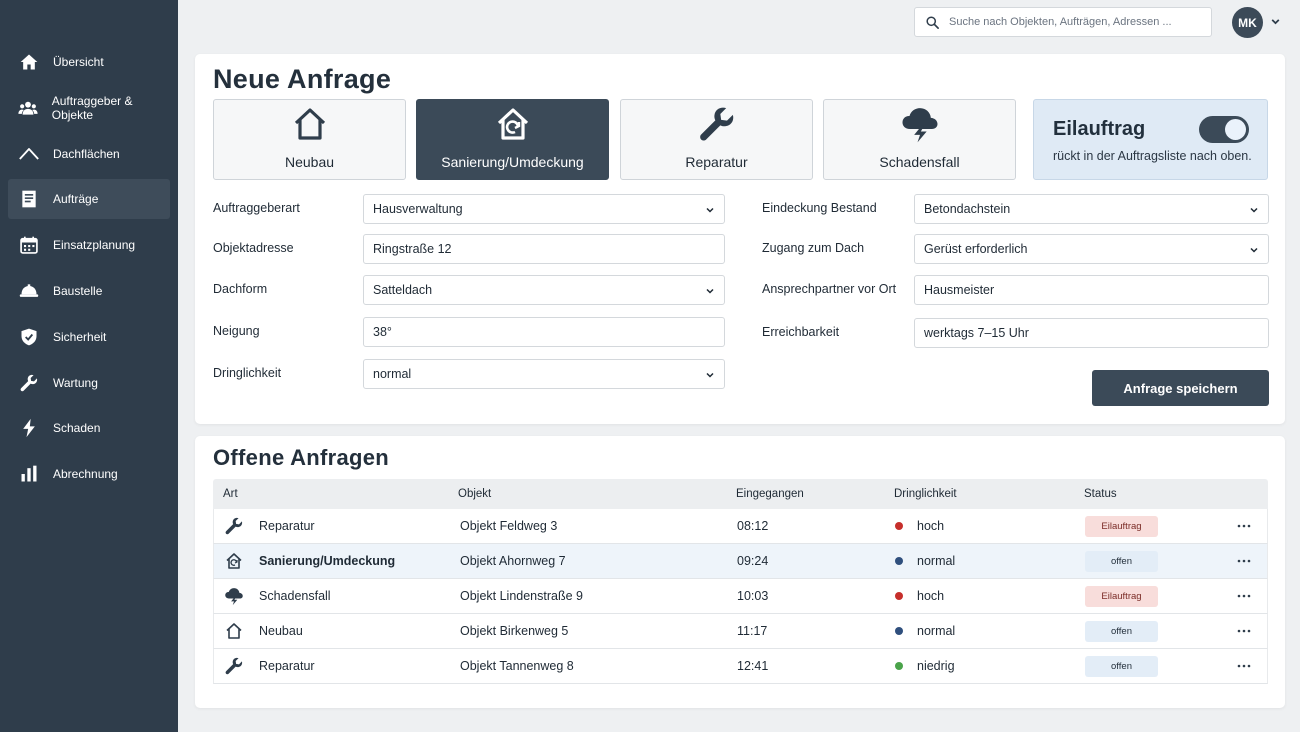 Image resolution: width=1300 pixels, height=732 pixels. Describe the element at coordinates (1091, 209) in the screenshot. I see `eindeckung-bestand-select: Betondachstein` at that location.